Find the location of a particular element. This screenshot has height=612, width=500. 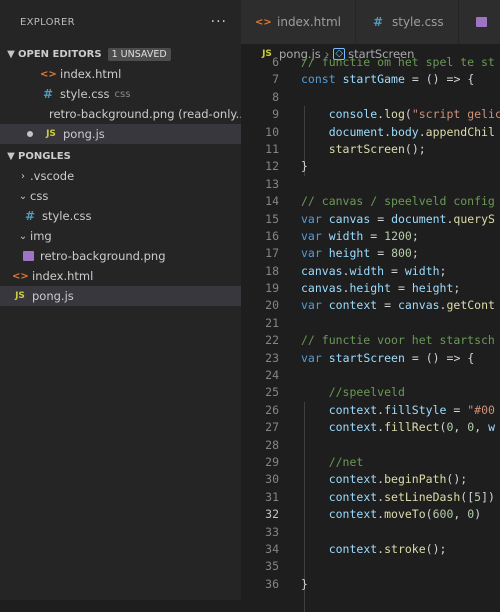

code-line: 26 context.fillStyle = "#00 is located at coordinates (370, 410).